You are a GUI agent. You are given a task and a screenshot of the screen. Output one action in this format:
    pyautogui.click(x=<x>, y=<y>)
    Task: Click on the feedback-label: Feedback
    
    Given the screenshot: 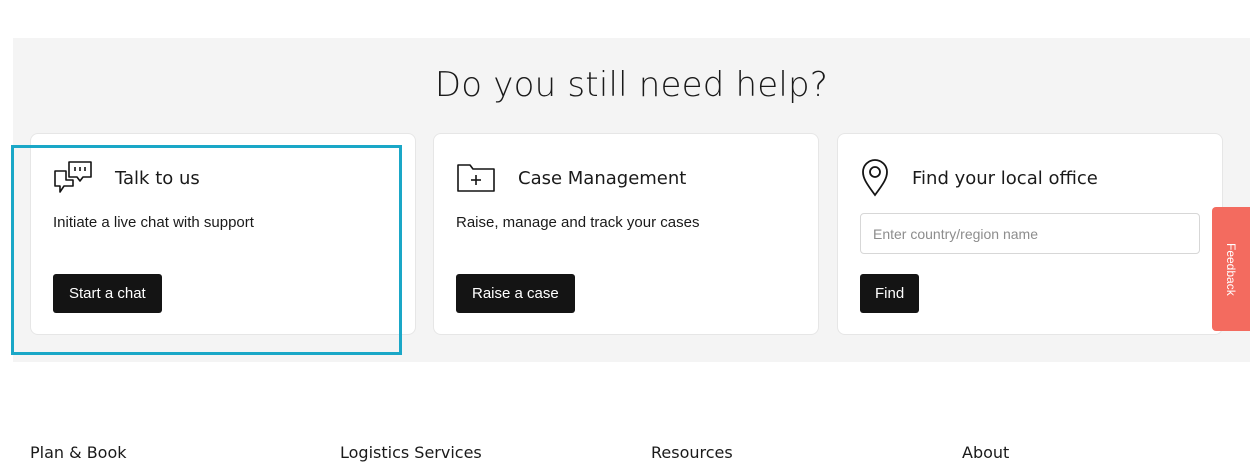 What is the action you would take?
    pyautogui.click(x=1231, y=269)
    